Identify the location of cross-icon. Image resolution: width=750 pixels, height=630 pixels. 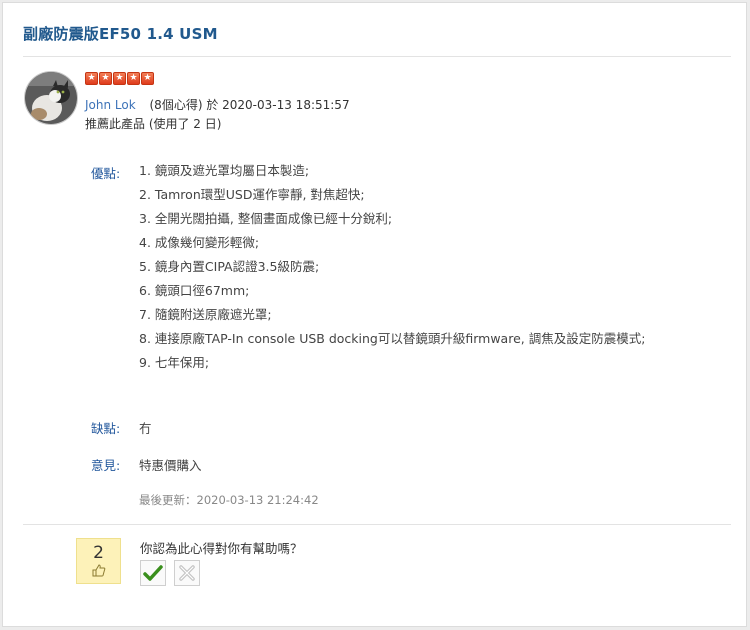
(187, 573).